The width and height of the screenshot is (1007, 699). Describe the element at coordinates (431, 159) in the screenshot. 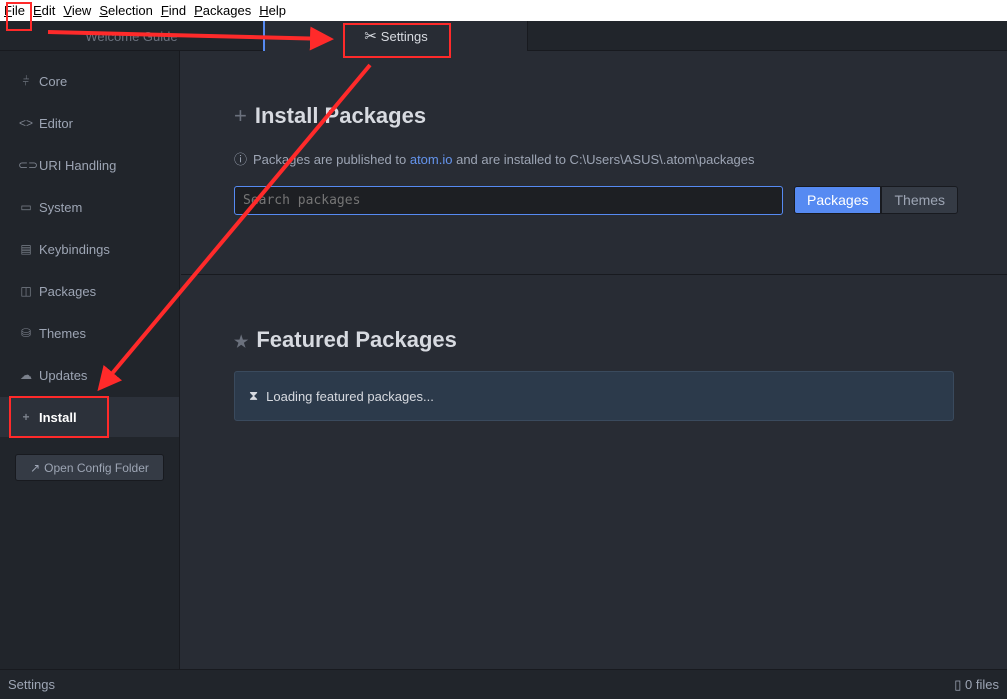

I see `atom-io-link: atom.io` at that location.